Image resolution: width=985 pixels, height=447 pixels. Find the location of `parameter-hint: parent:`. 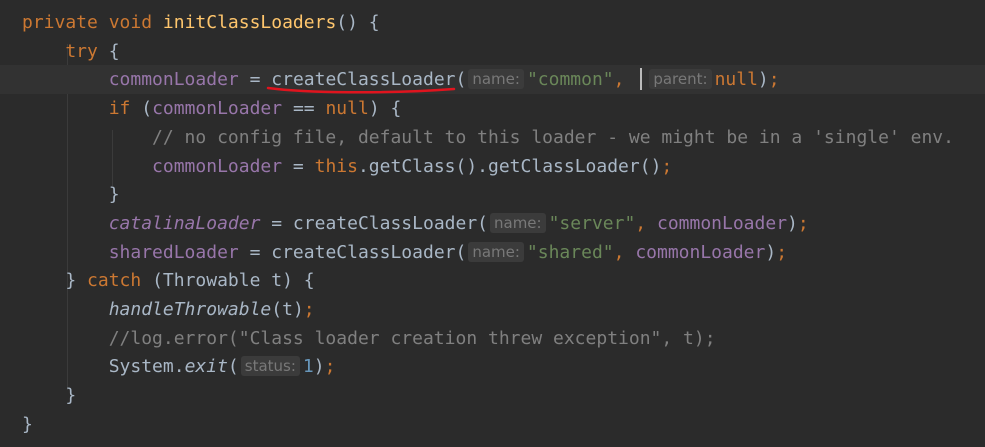

parameter-hint: parent: is located at coordinates (680, 79).